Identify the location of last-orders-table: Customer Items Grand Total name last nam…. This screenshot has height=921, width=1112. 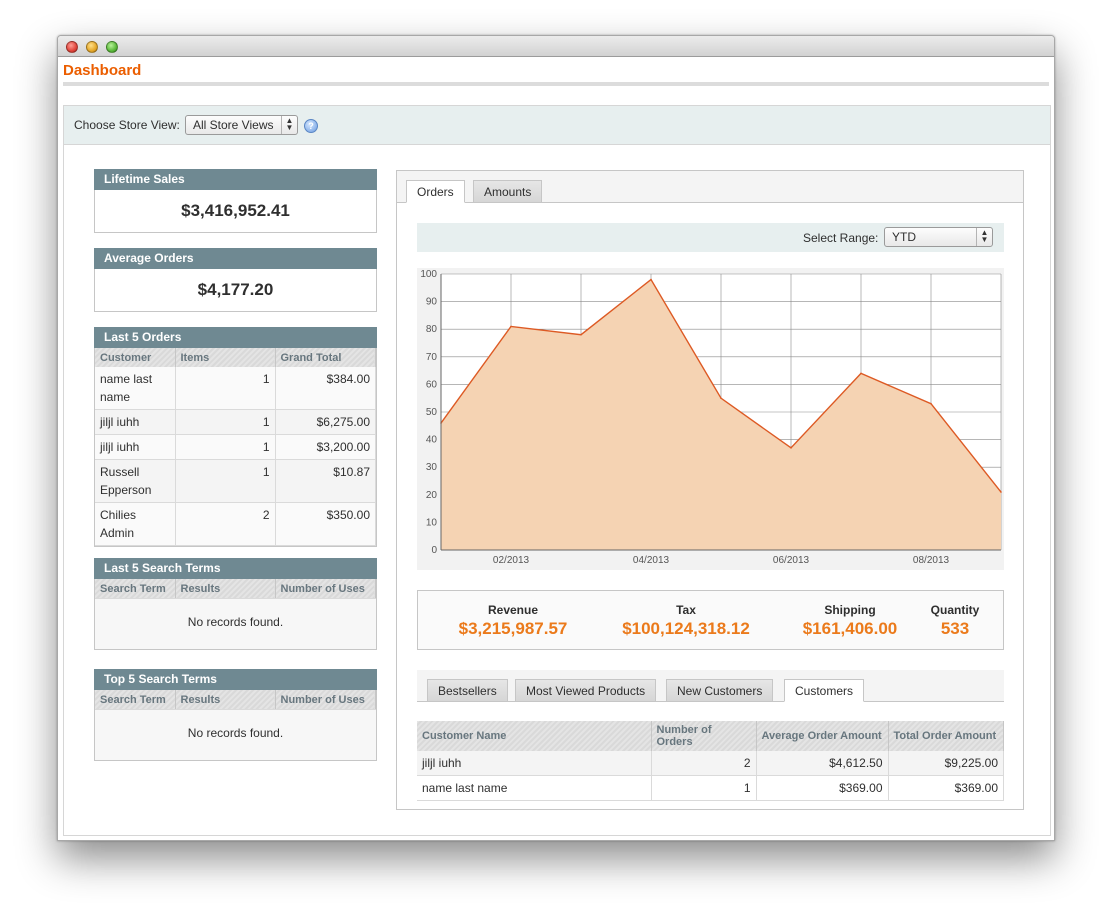
(235, 447).